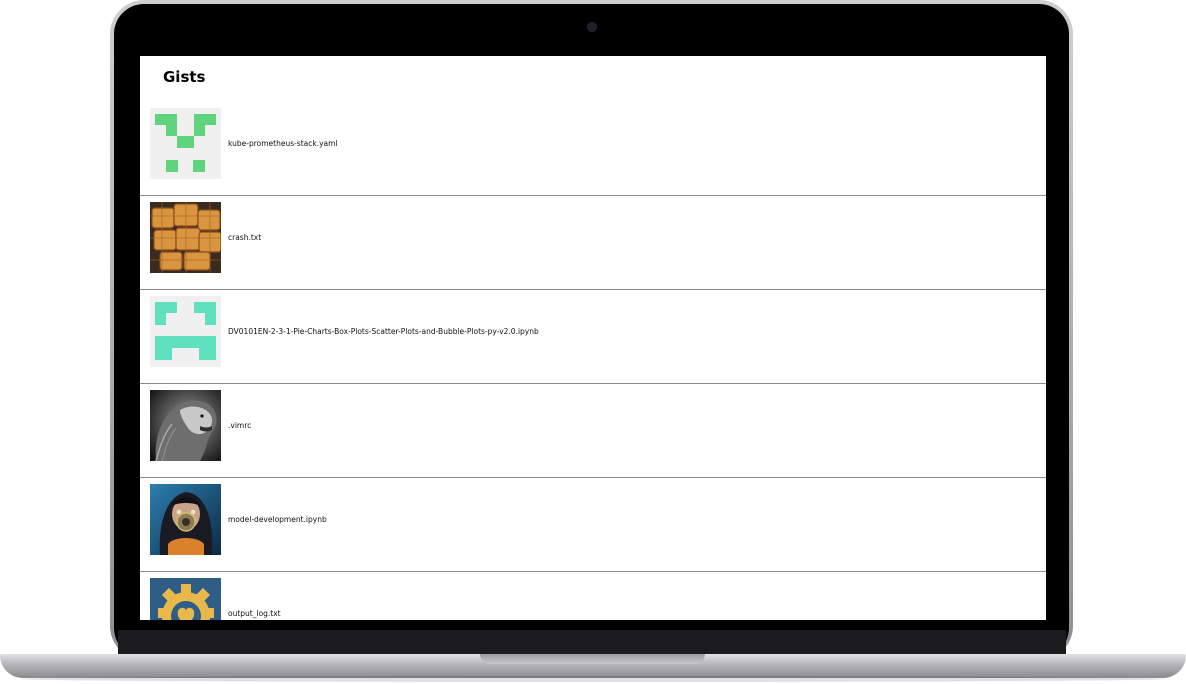 The height and width of the screenshot is (684, 1186). Describe the element at coordinates (593, 243) in the screenshot. I see `gist-item: crash.txt` at that location.